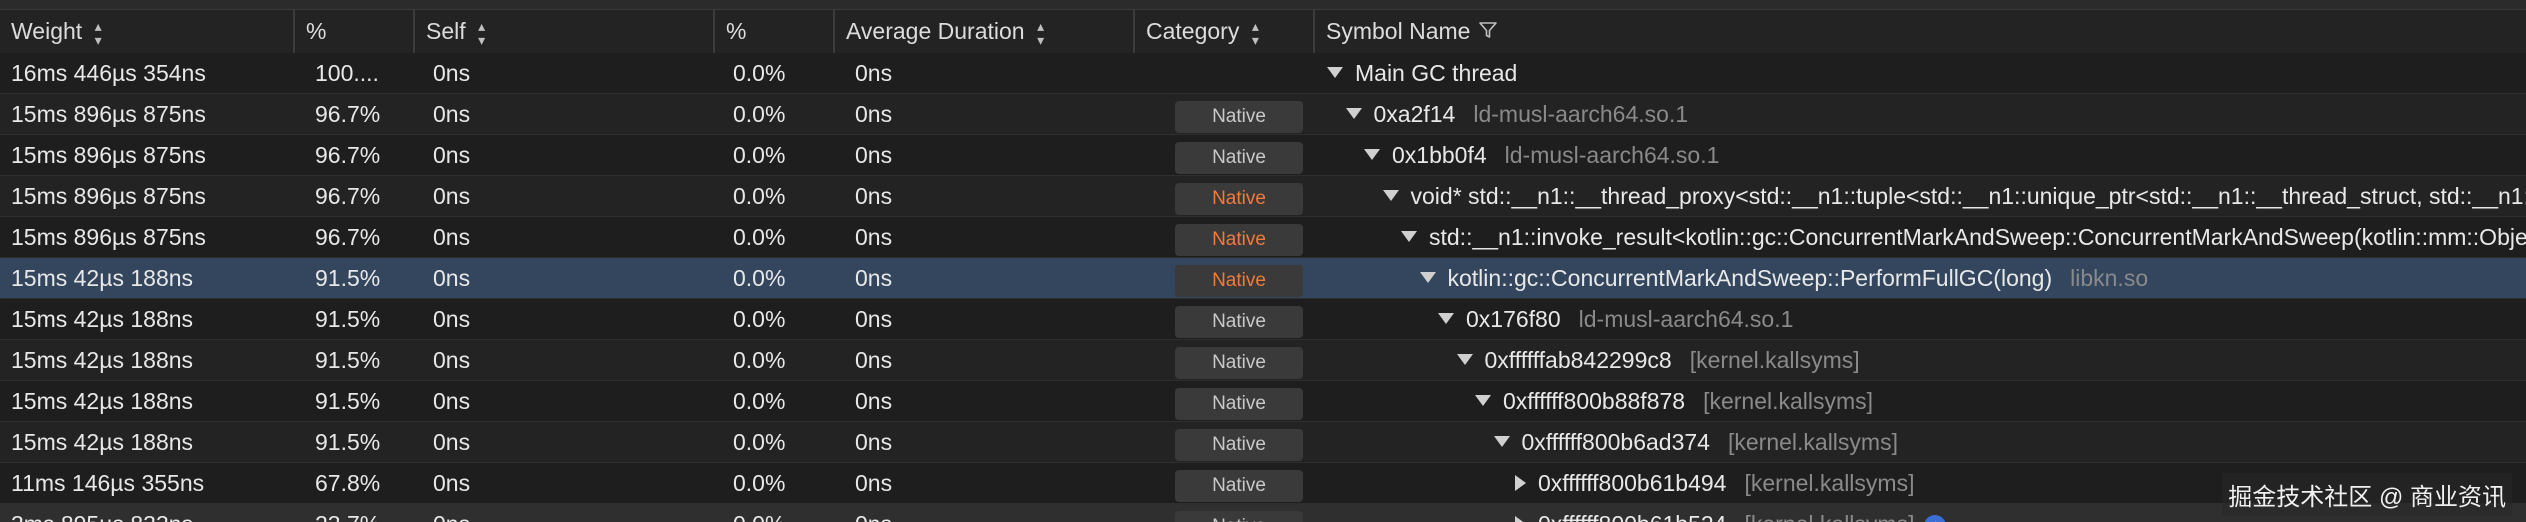  I want to click on info-arrow-icon: ↑, so click(1935, 518).